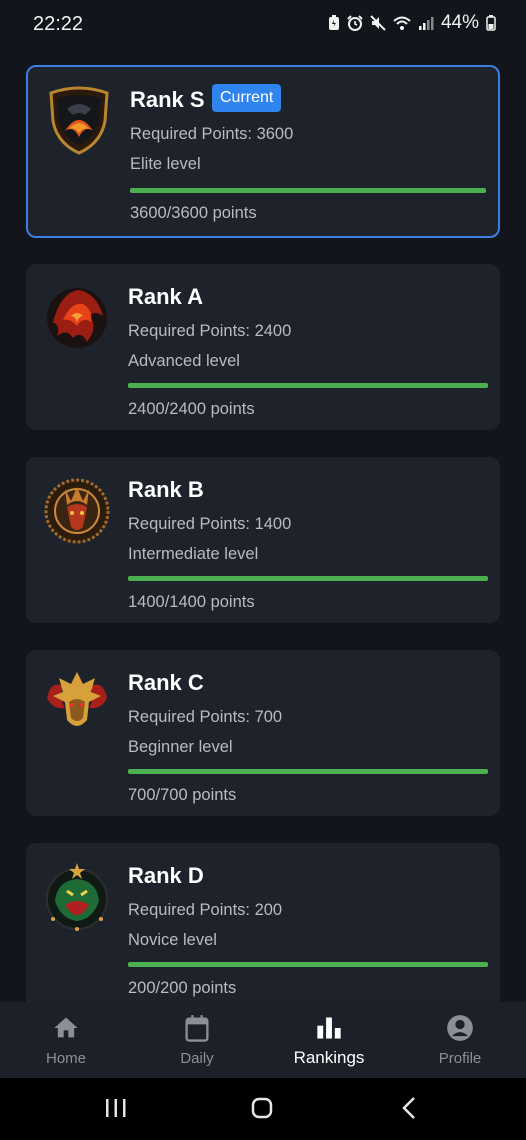  Describe the element at coordinates (212, 134) in the screenshot. I see `required-points: Required Points: 3600` at that location.